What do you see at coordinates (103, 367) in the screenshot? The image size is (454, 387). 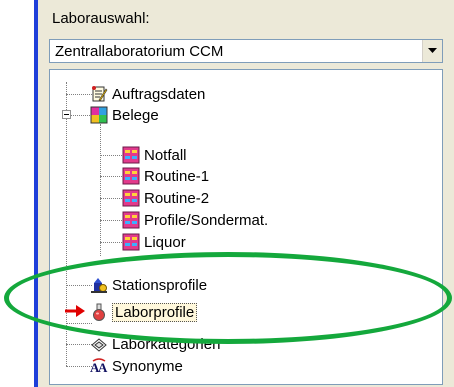 I see `svg-text: A` at bounding box center [103, 367].